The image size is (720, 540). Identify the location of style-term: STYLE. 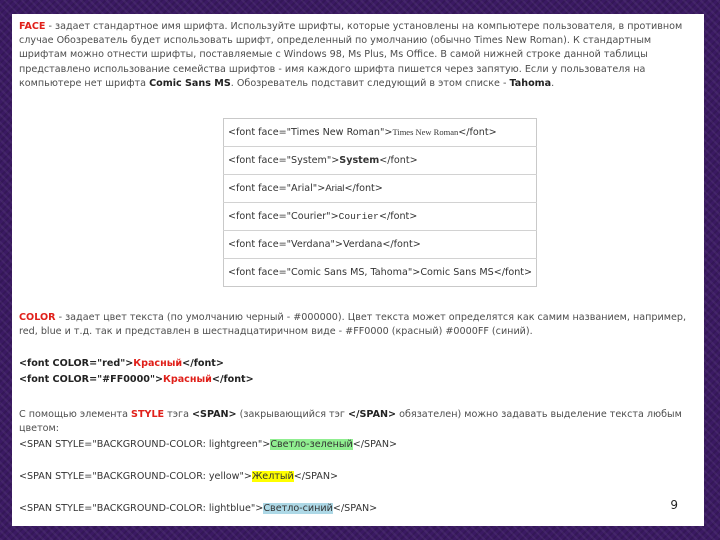
(148, 414).